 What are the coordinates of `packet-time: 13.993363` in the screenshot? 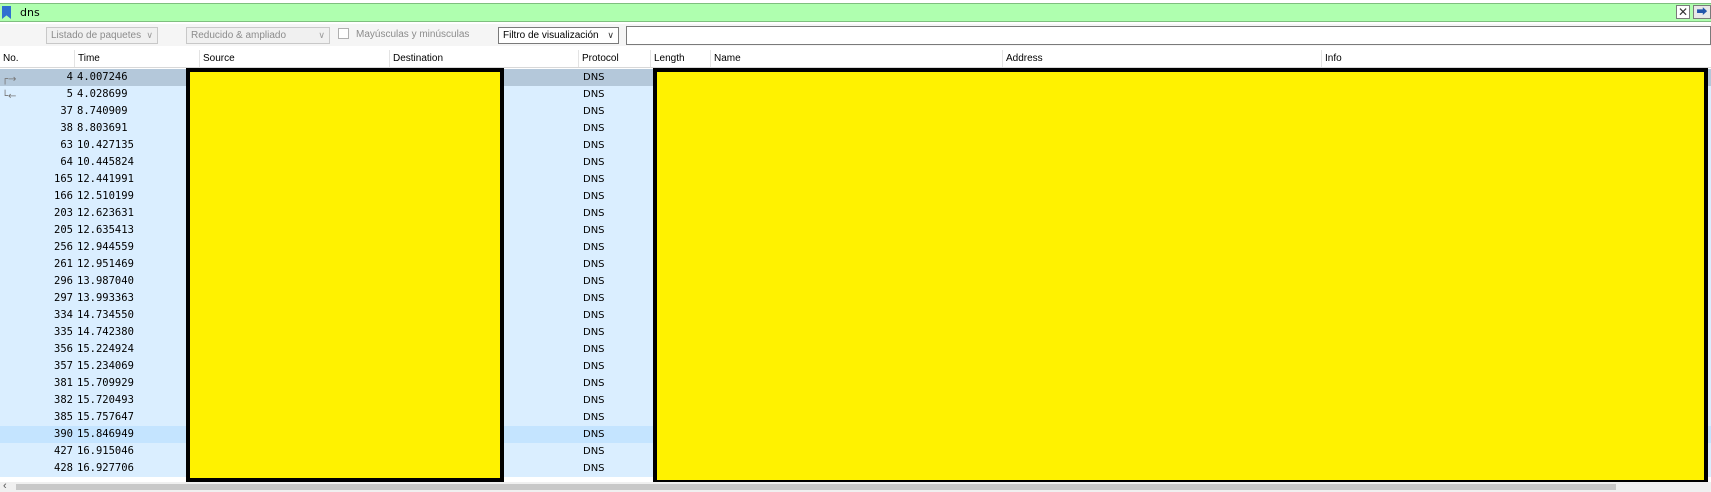 It's located at (105, 298).